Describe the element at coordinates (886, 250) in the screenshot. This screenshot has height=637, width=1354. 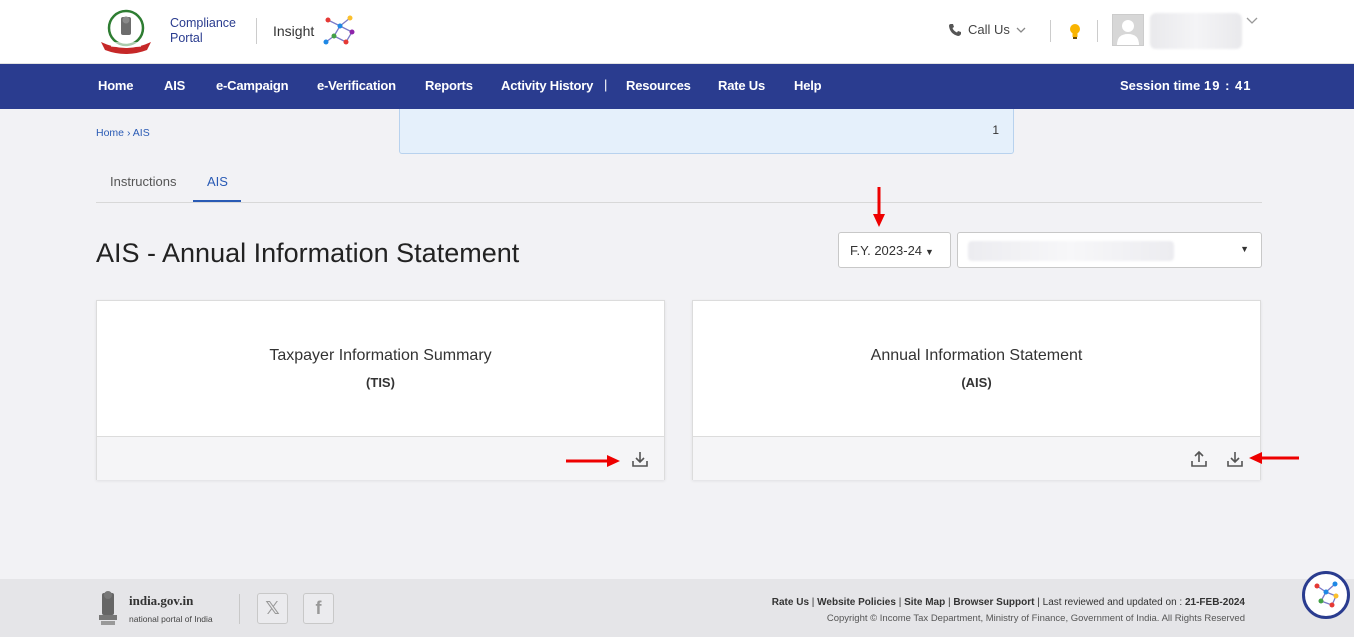
I see `fy-select-value: F.Y. 2023-24` at that location.